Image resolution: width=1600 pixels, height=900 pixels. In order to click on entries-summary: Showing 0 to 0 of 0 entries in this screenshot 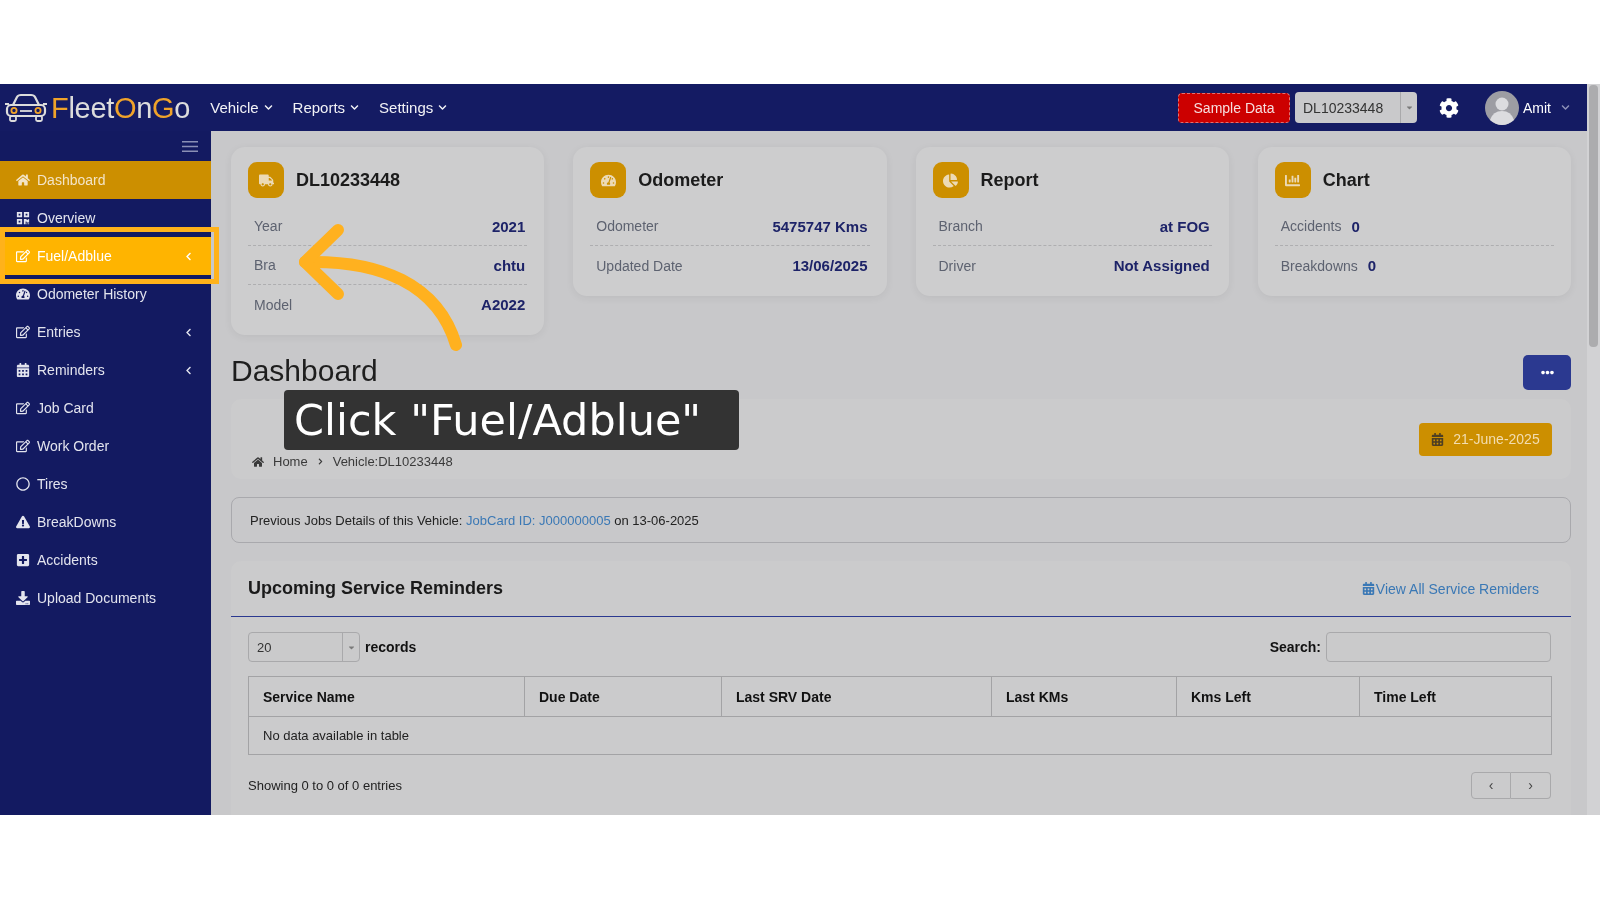, I will do `click(325, 785)`.